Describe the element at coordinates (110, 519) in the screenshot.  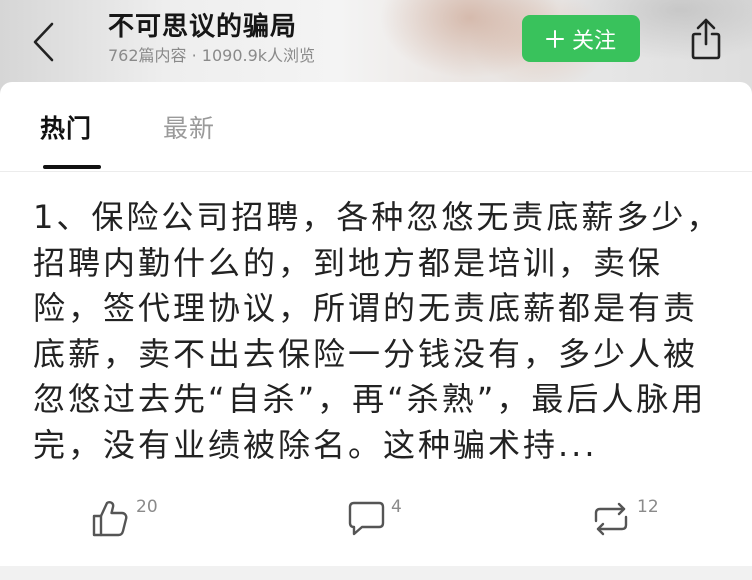
I see `thumbs-up-icon` at that location.